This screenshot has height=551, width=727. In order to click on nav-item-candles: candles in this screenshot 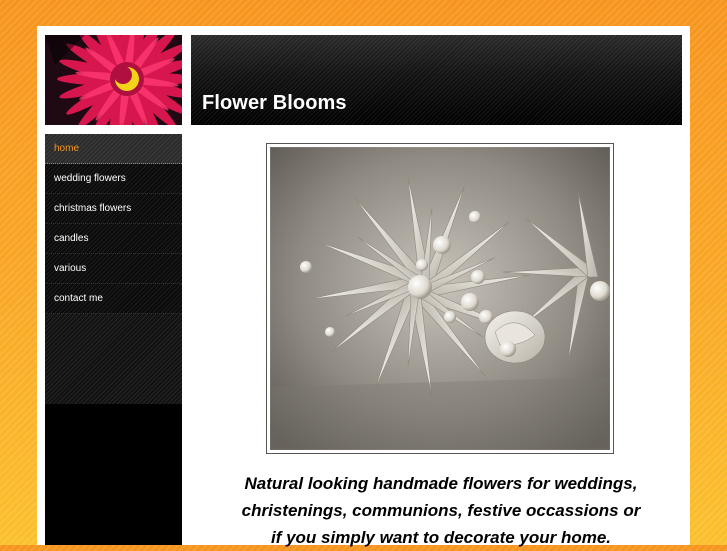, I will do `click(113, 239)`.